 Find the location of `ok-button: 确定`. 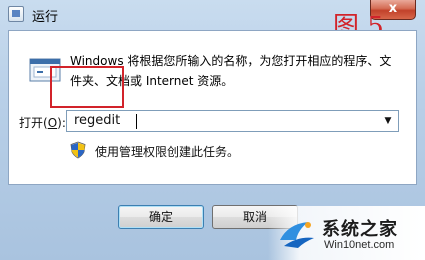

ok-button: 确定 is located at coordinates (161, 217).